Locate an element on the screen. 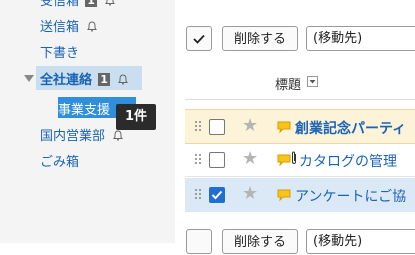  table-row: ★ カタログの管理 is located at coordinates (300, 160).